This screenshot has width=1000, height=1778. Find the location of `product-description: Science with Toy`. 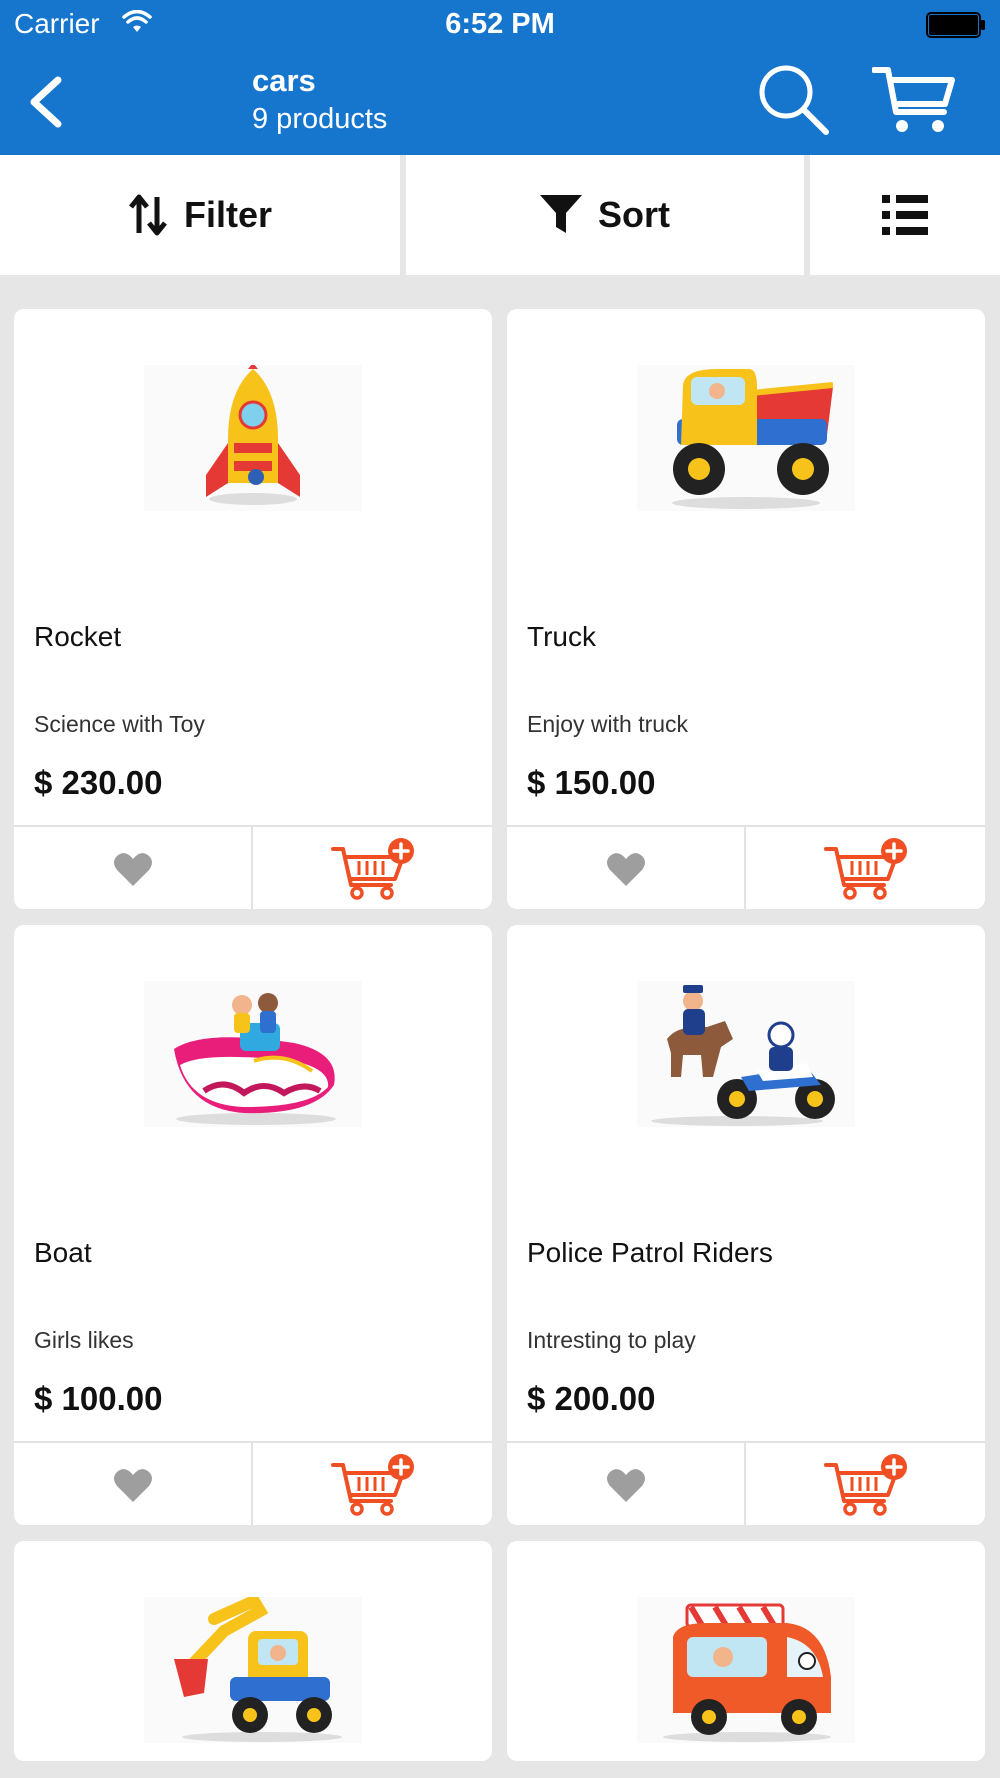

product-description: Science with Toy is located at coordinates (119, 724).